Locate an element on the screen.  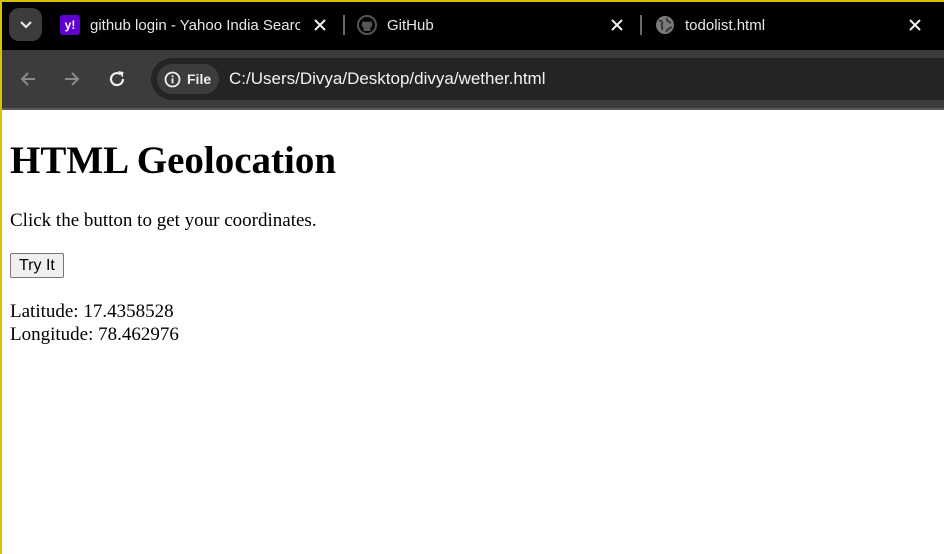
tab-yahoo-search: y! github login - Yahoo India Search is located at coordinates (200, 25).